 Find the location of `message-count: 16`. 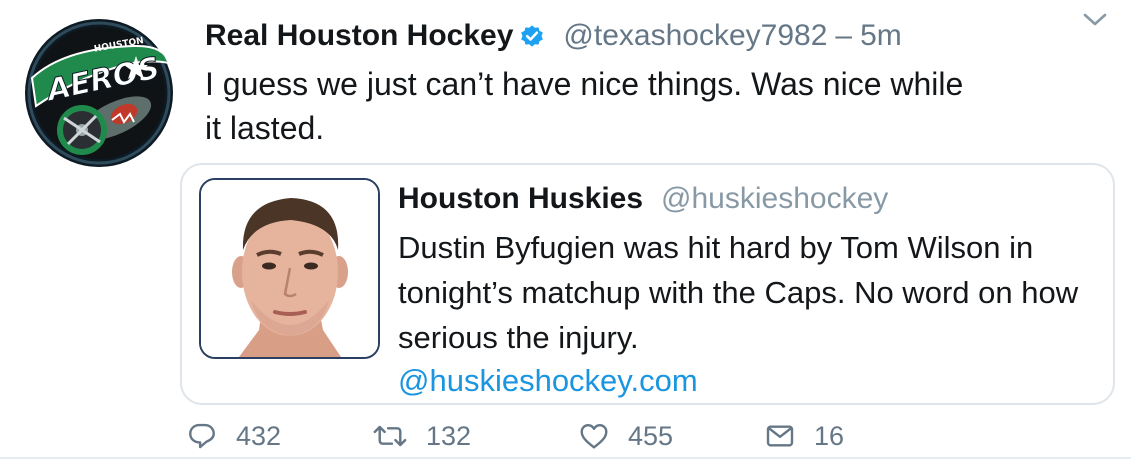

message-count: 16 is located at coordinates (829, 435).